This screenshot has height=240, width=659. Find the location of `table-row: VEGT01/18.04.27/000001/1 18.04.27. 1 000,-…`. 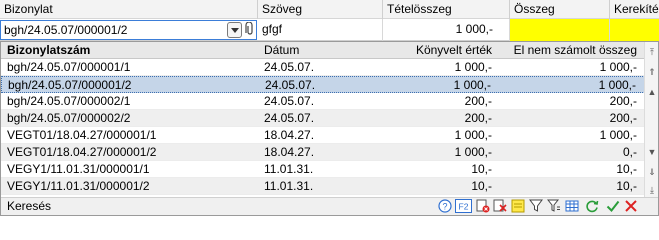

table-row: VEGT01/18.04.27/000001/1 18.04.27. 1 000,-… is located at coordinates (323, 135).